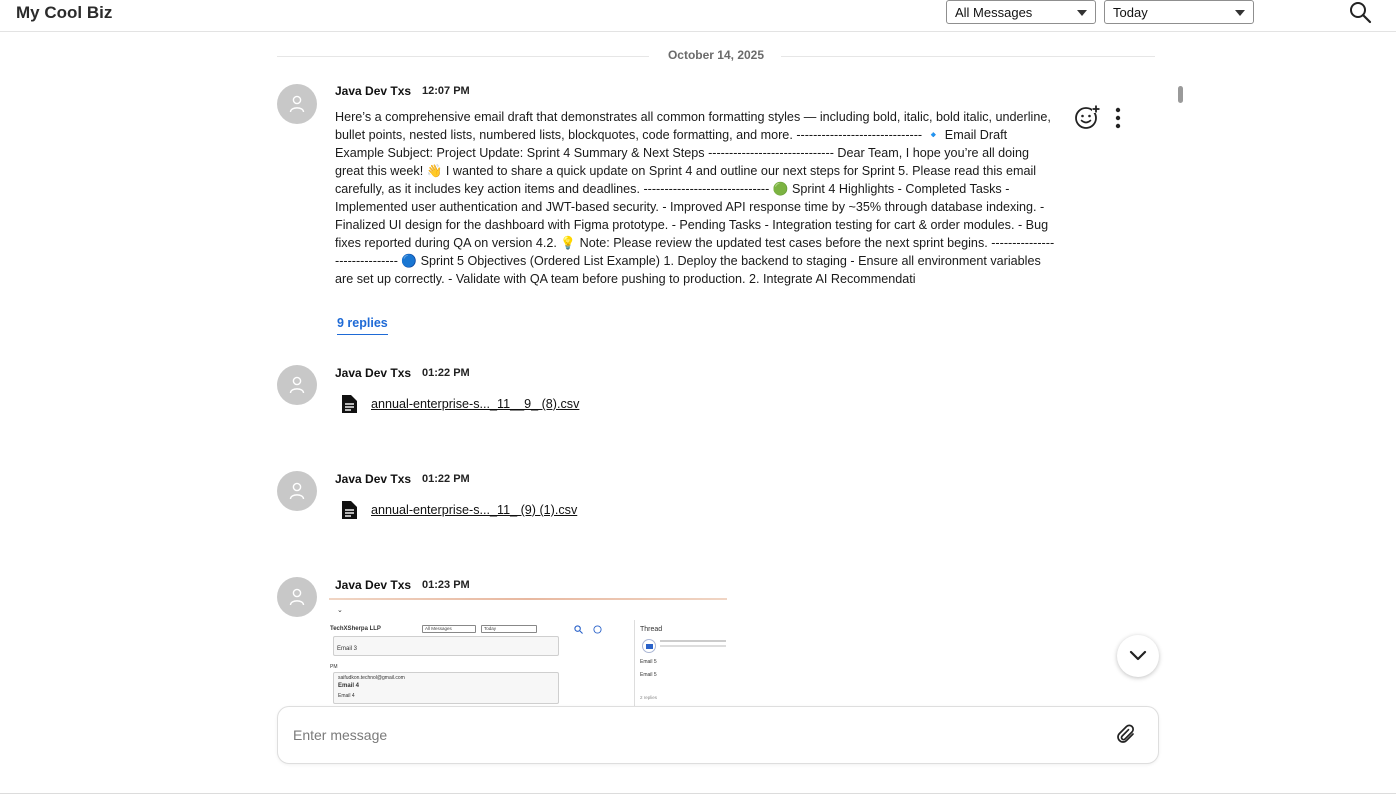 This screenshot has height=795, width=1396. Describe the element at coordinates (1118, 118) in the screenshot. I see `more-vertical-icon` at that location.